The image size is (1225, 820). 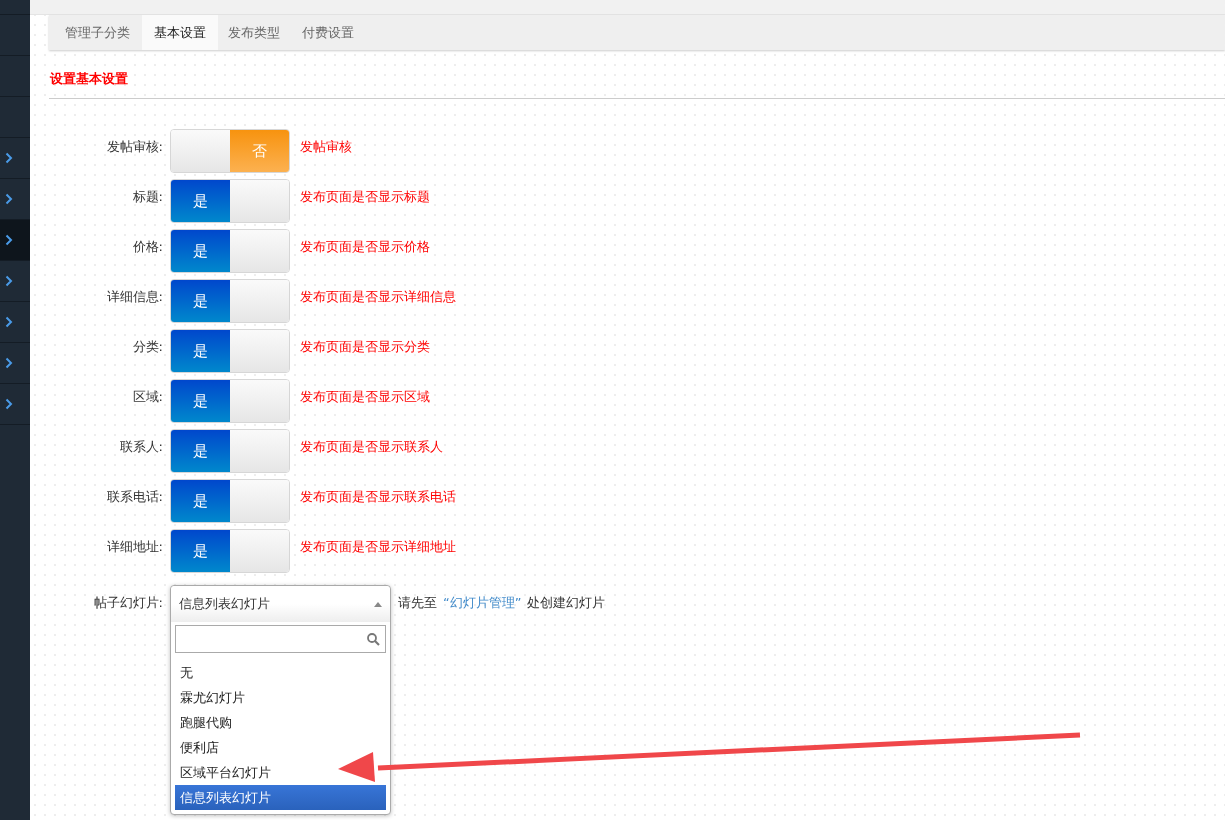 What do you see at coordinates (180, 32) in the screenshot?
I see `tab: 基本设置` at bounding box center [180, 32].